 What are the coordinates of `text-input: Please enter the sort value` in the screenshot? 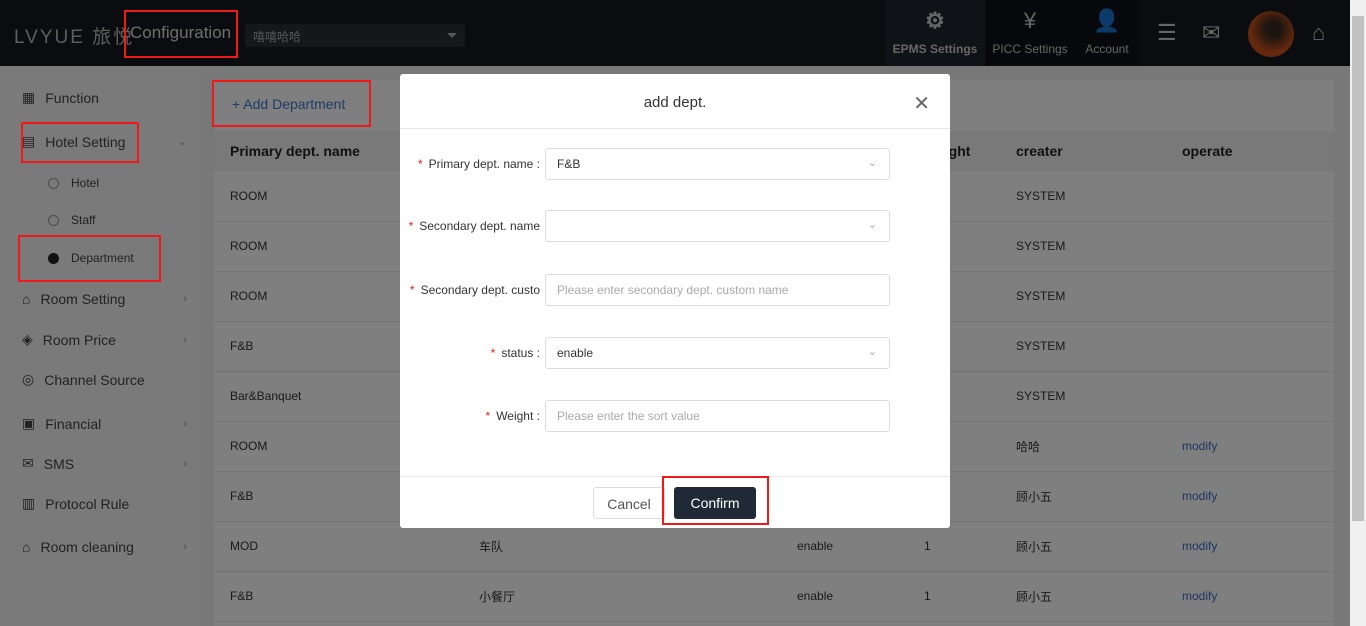 It's located at (717, 416).